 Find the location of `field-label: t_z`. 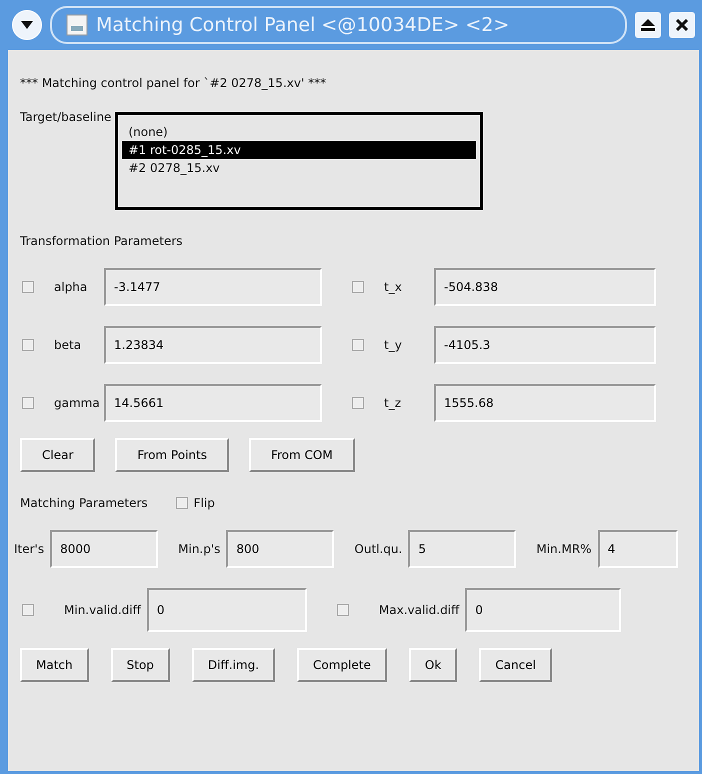

field-label: t_z is located at coordinates (393, 403).